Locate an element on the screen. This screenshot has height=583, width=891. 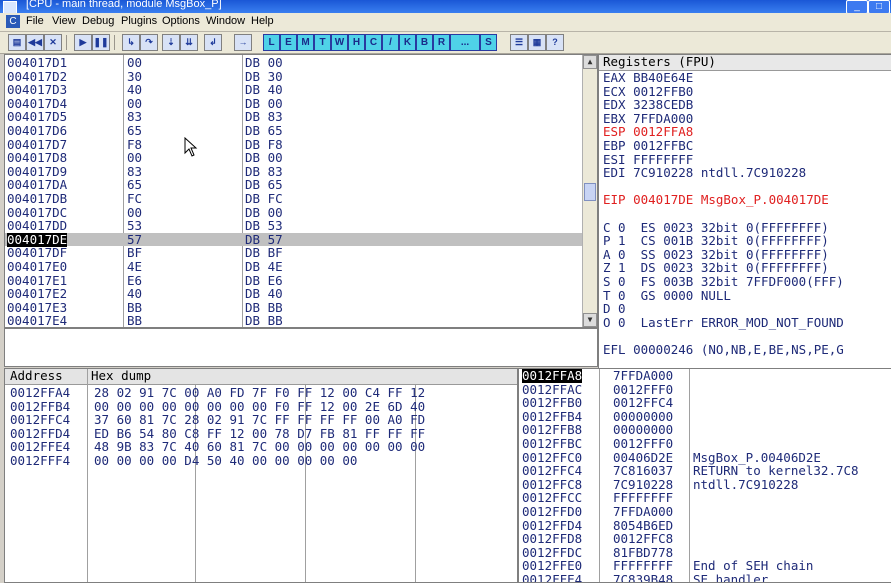
scroll-down-icon: ▼ is located at coordinates (590, 320).